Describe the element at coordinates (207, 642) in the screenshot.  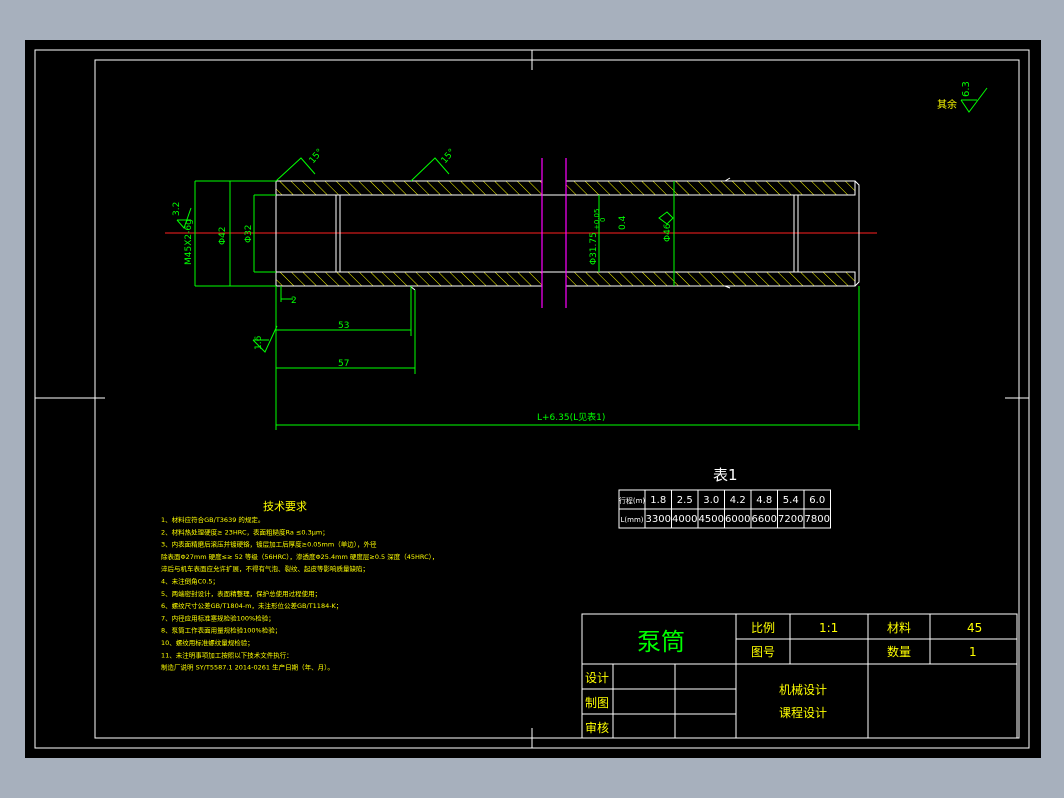
I see `tech-requirement-line: 10、螺纹用标准螺纹量规检验；` at that location.